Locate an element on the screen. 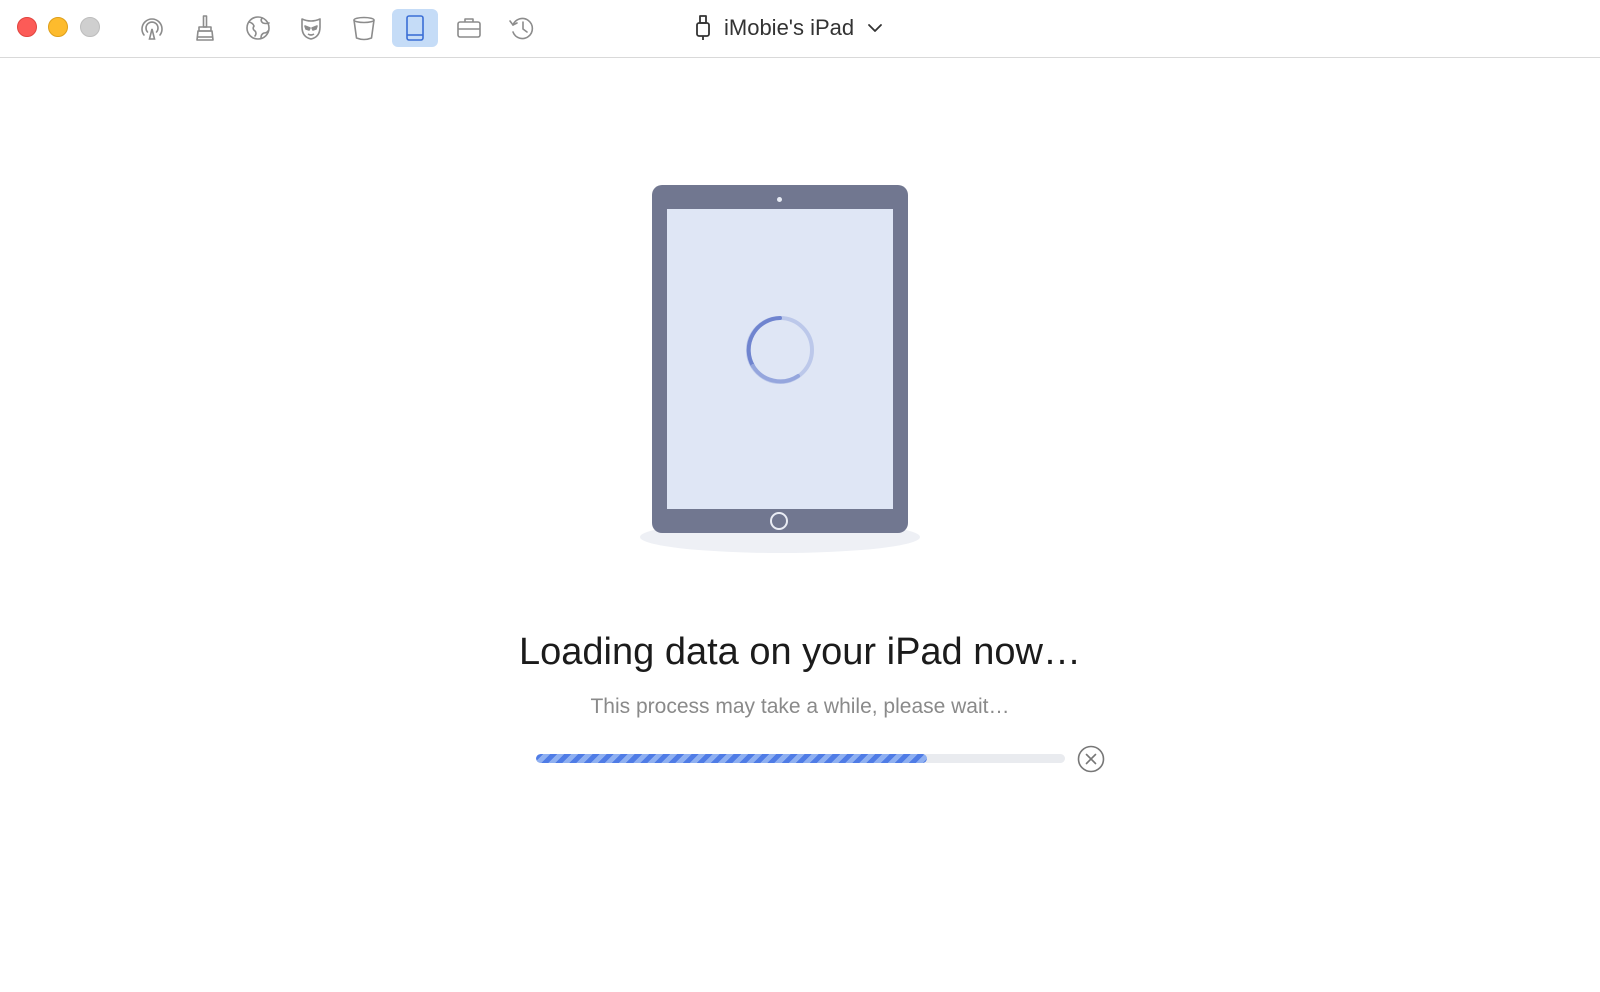  loading-progress-bar is located at coordinates (800, 758).